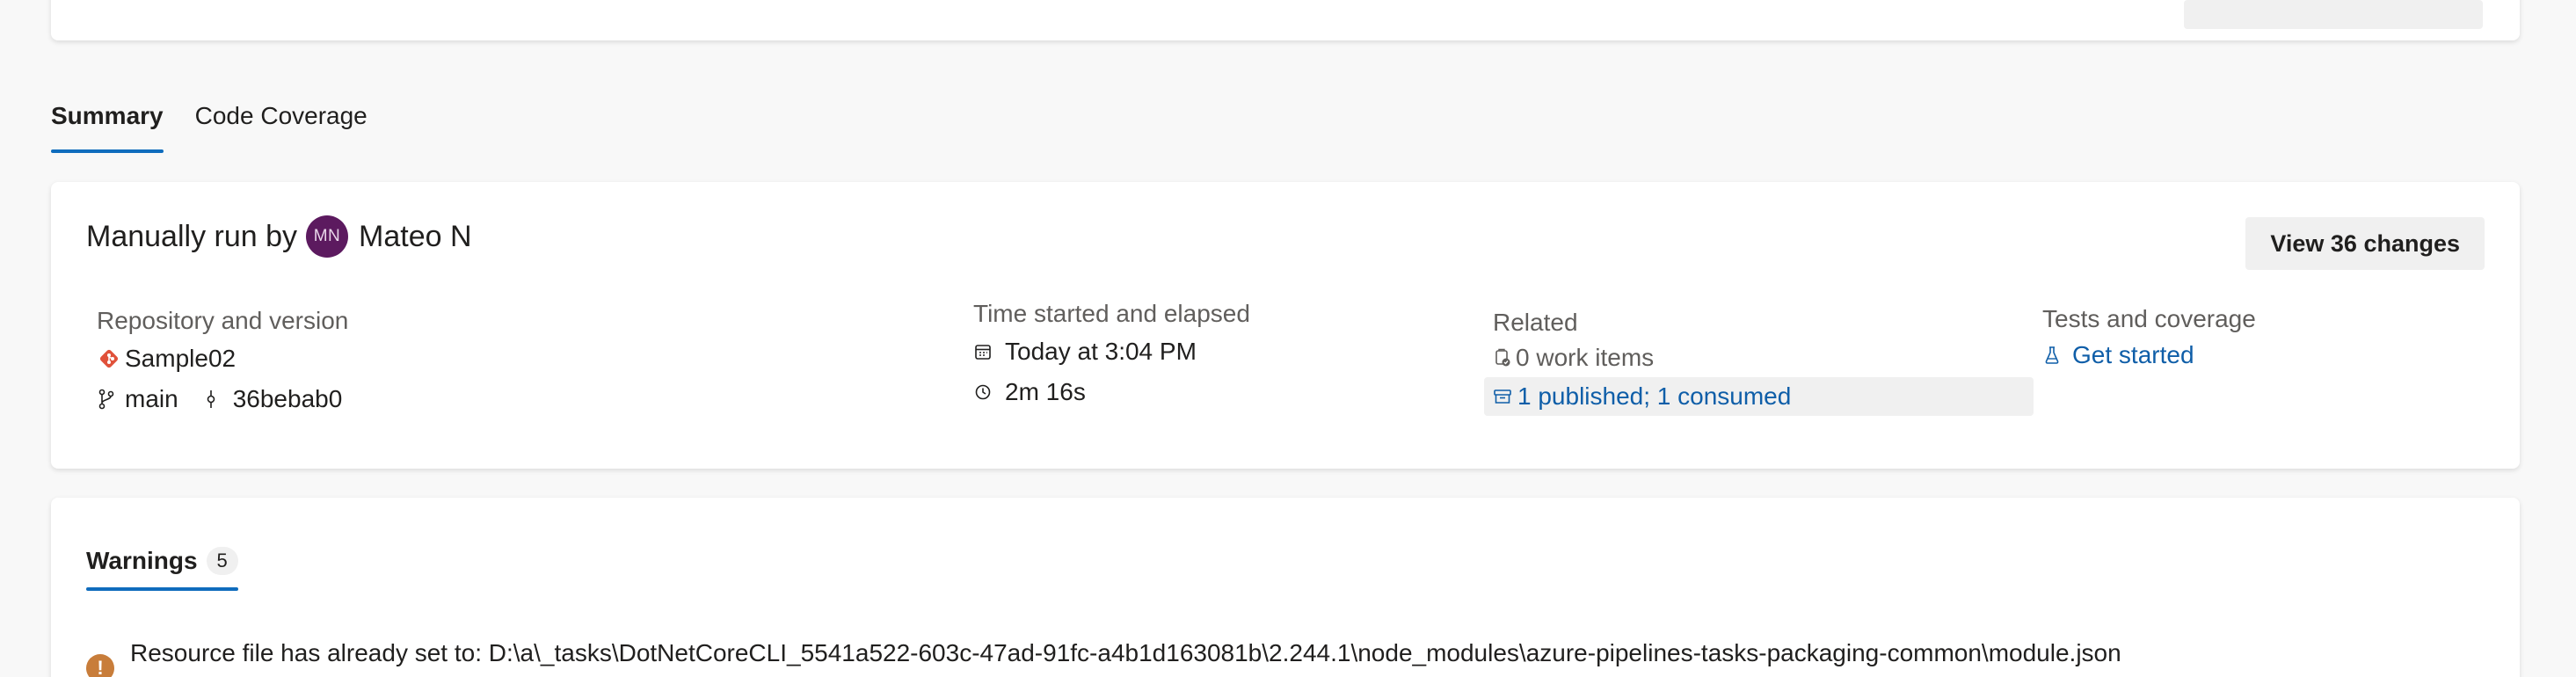  I want to click on beaker-icon, so click(2052, 355).